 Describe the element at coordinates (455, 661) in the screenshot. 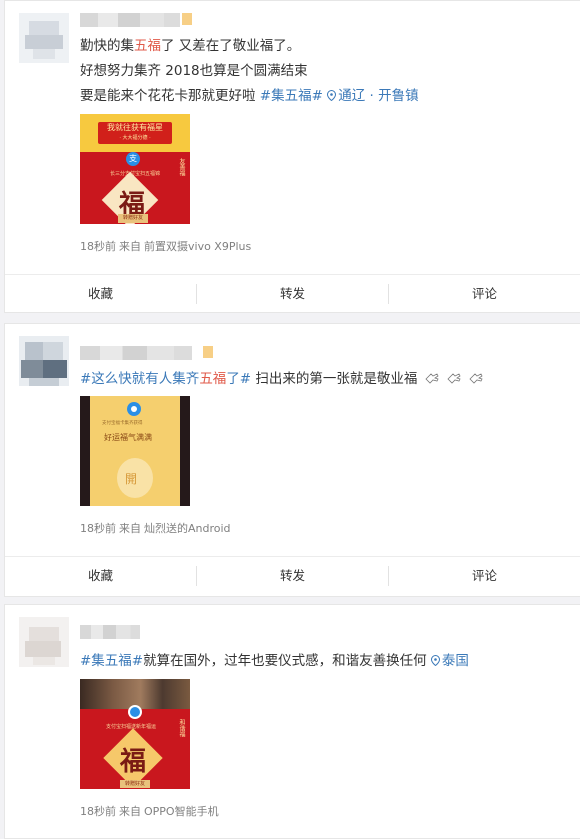

I see `location-text: 泰国` at that location.